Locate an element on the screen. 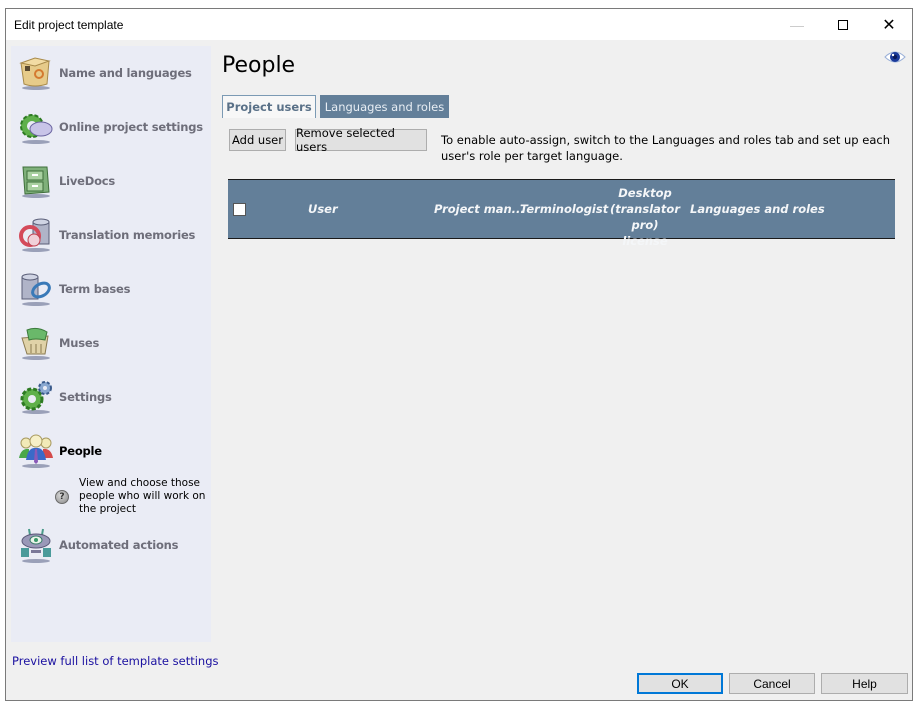 The image size is (919, 708). page-title: People is located at coordinates (259, 65).